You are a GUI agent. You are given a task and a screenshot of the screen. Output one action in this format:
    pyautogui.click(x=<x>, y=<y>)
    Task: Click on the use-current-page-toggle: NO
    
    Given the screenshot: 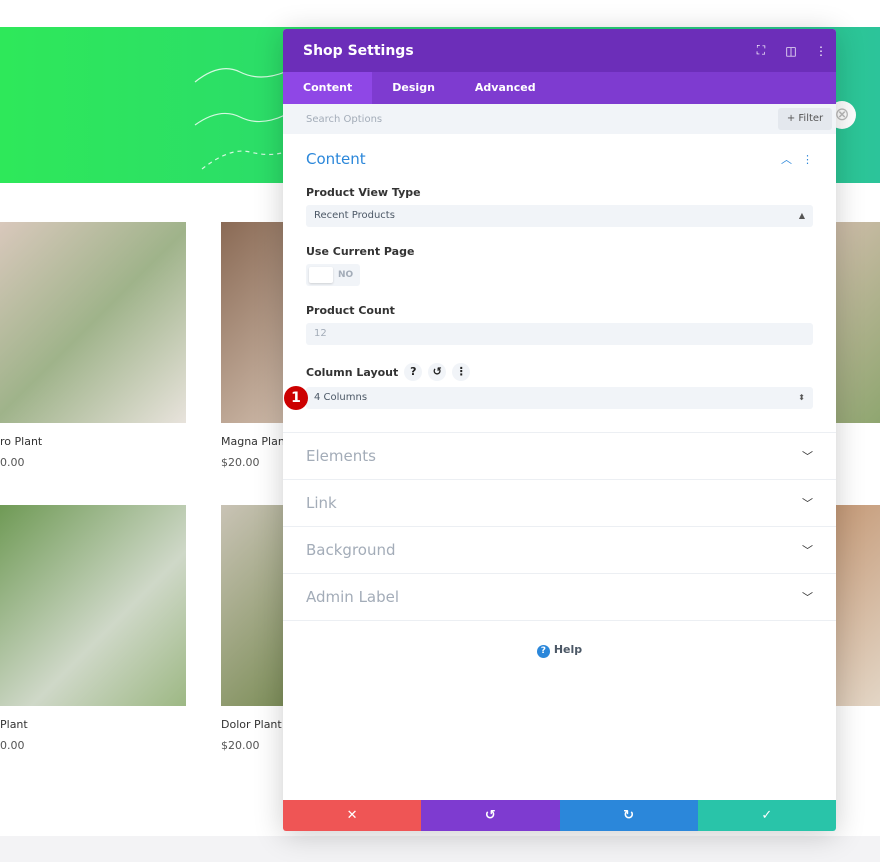 What is the action you would take?
    pyautogui.click(x=333, y=275)
    